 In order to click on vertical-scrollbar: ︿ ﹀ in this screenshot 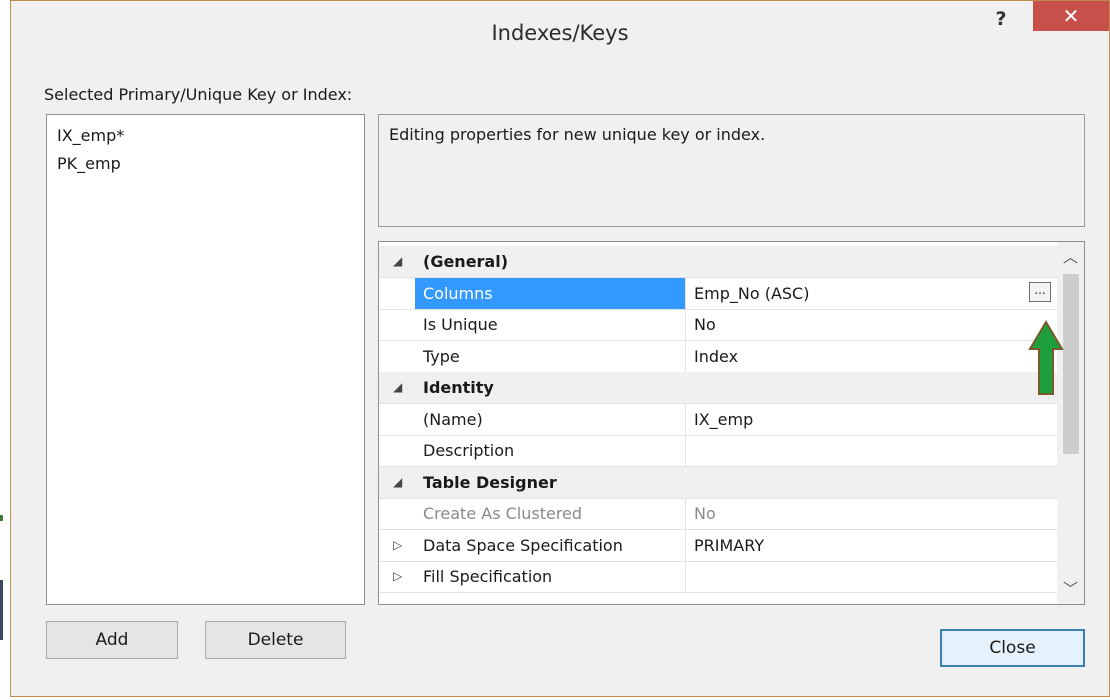, I will do `click(1070, 423)`.